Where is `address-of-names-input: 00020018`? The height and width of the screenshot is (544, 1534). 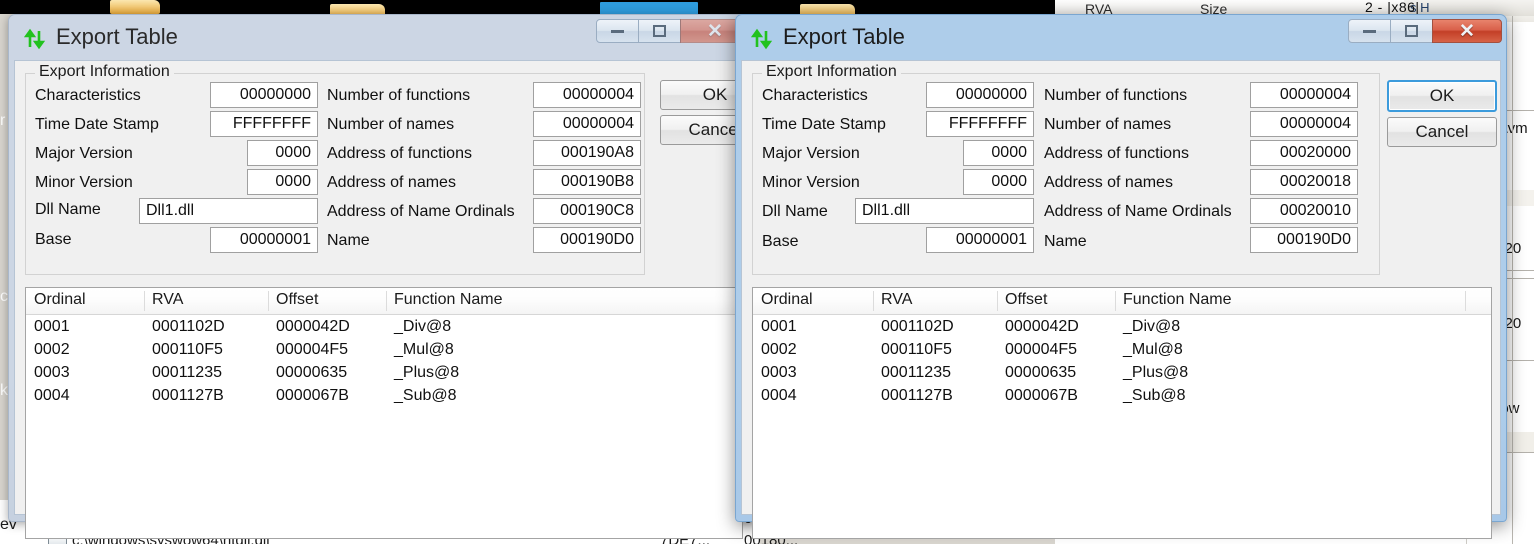 address-of-names-input: 00020018 is located at coordinates (1304, 182).